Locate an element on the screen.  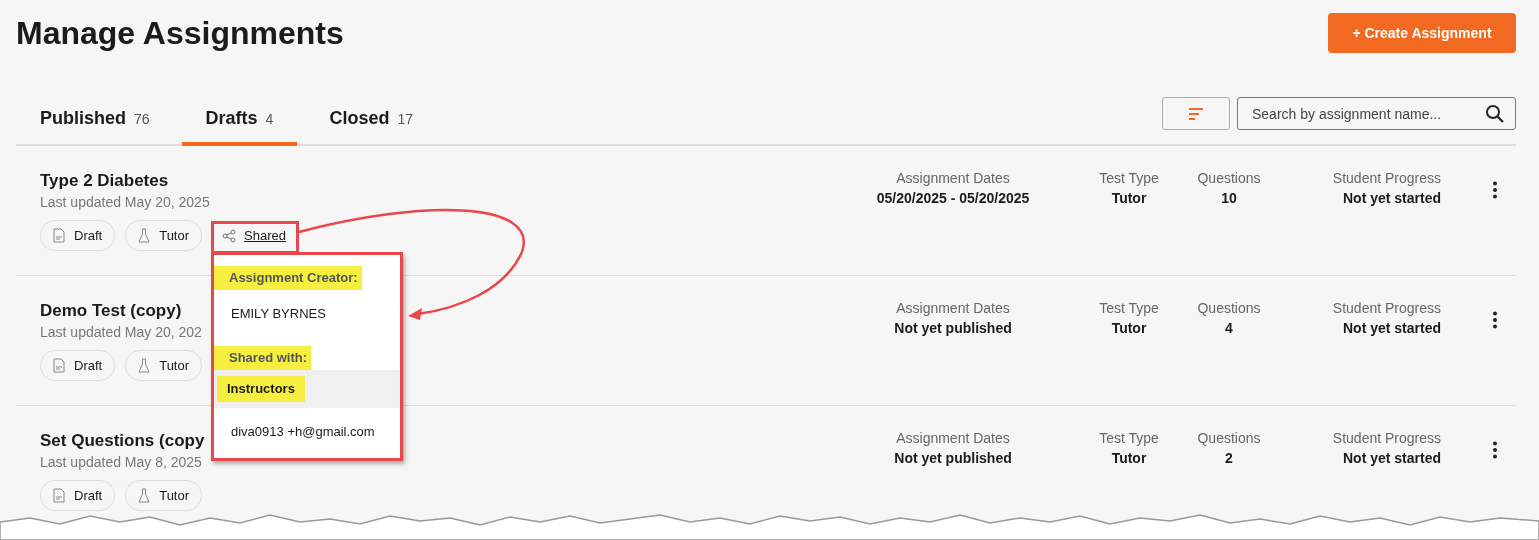
share-icon is located at coordinates (229, 235).